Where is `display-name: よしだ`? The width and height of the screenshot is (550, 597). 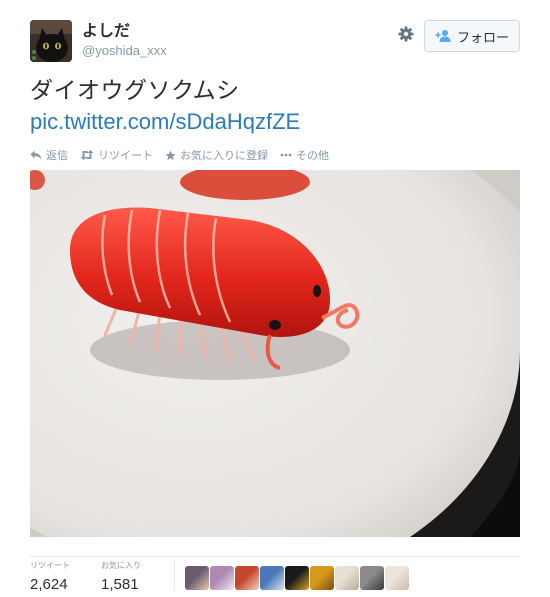
display-name: よしだ is located at coordinates (124, 32).